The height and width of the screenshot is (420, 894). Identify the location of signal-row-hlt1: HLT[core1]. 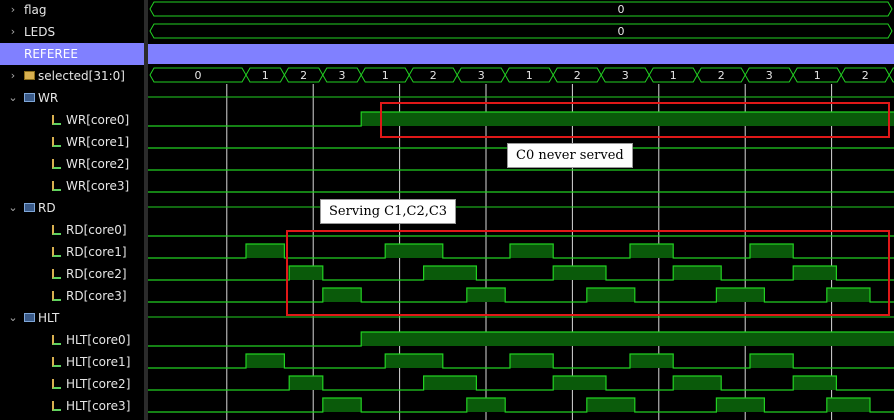
(72, 362).